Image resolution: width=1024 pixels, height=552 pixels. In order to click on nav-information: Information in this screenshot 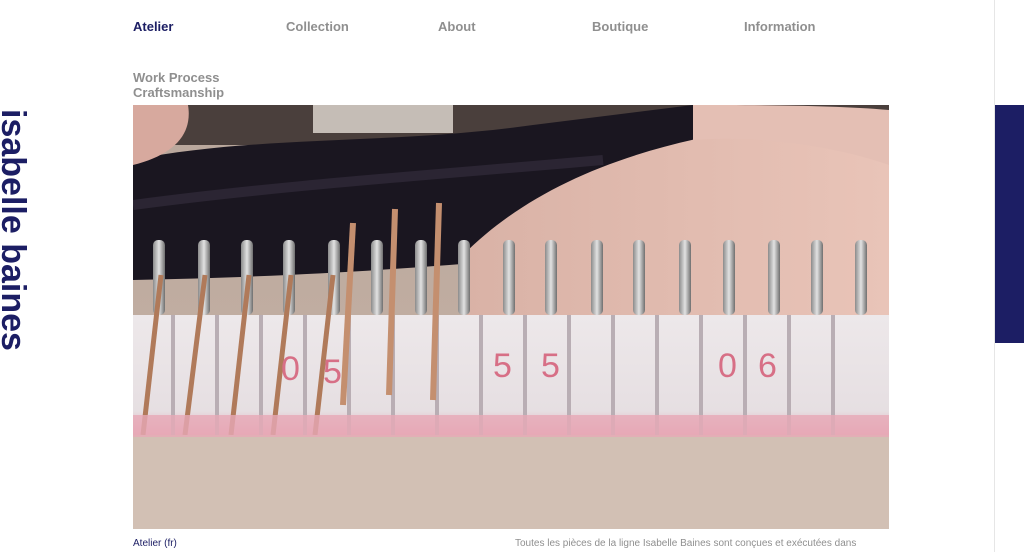, I will do `click(780, 26)`.